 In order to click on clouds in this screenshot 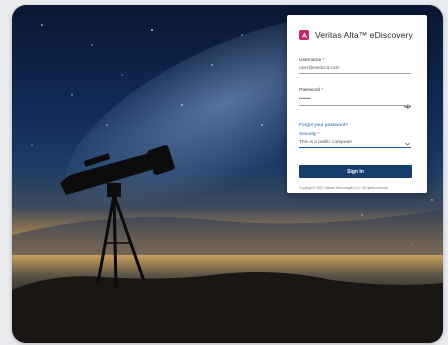, I will do `click(227, 232)`.